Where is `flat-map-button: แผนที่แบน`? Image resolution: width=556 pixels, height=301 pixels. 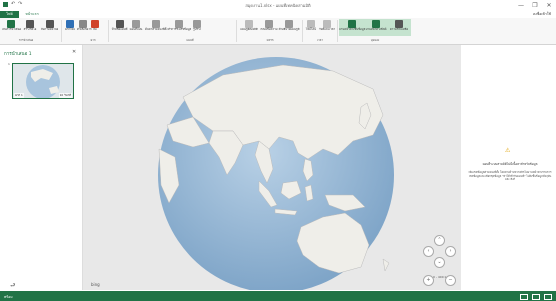 flat-map-button: แผนที่แบน is located at coordinates (136, 27).